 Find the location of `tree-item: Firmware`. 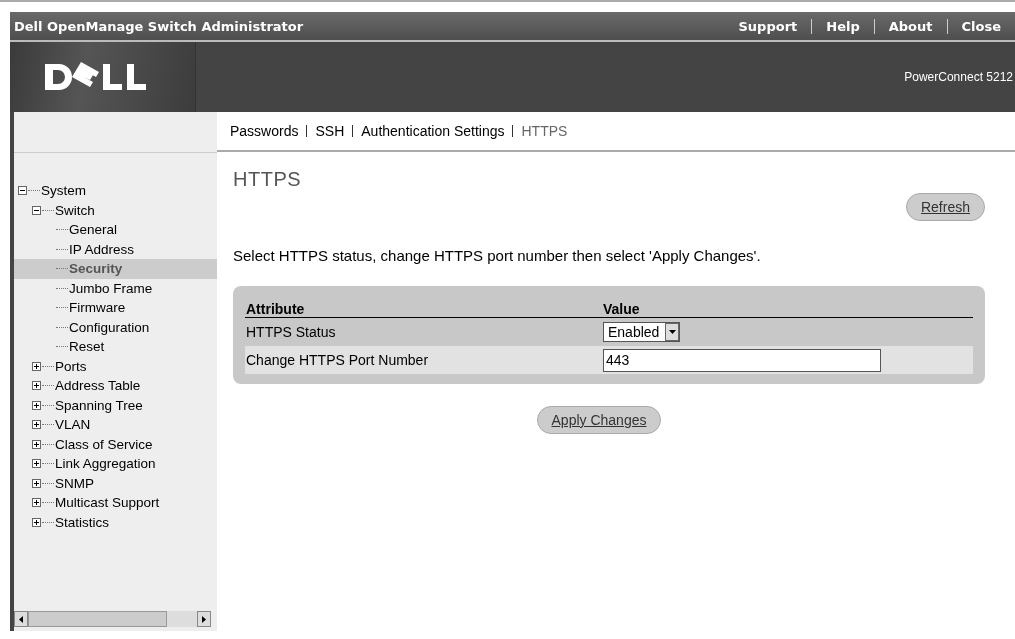

tree-item: Firmware is located at coordinates (97, 308).